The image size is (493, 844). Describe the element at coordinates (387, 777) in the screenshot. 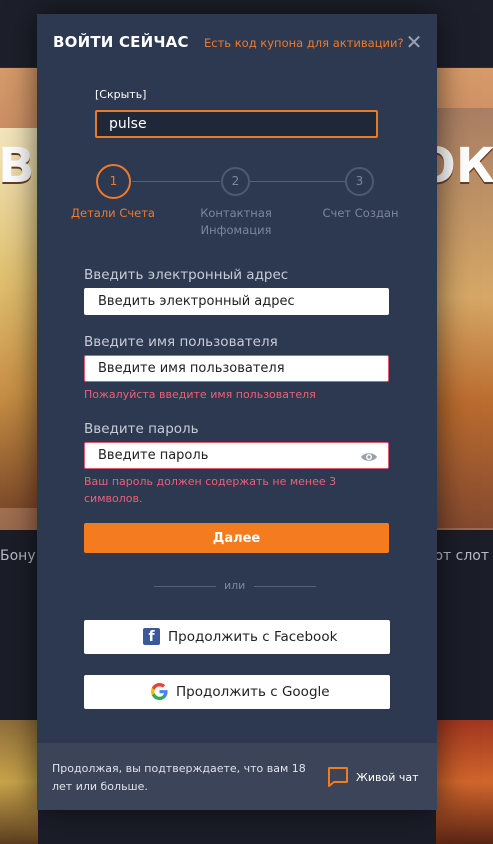

I see `live-chat-label: Живой чат` at that location.